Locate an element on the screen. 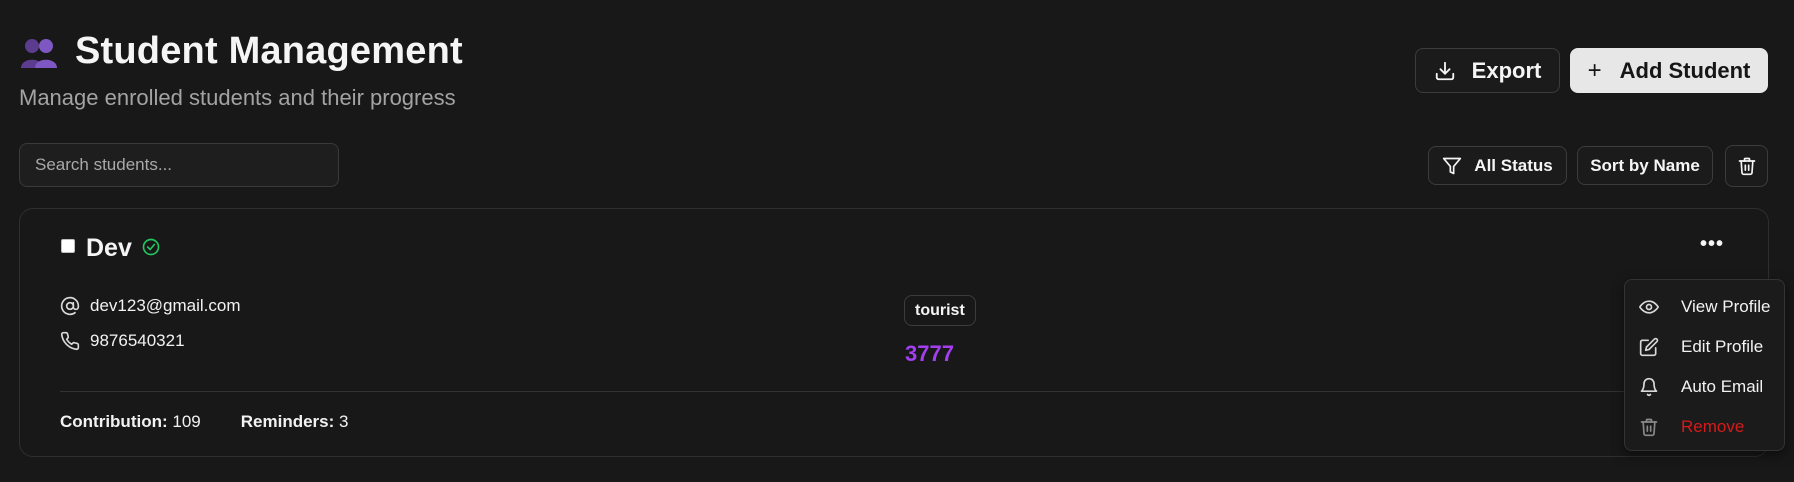  menu-item-label: View Profile is located at coordinates (1726, 306).